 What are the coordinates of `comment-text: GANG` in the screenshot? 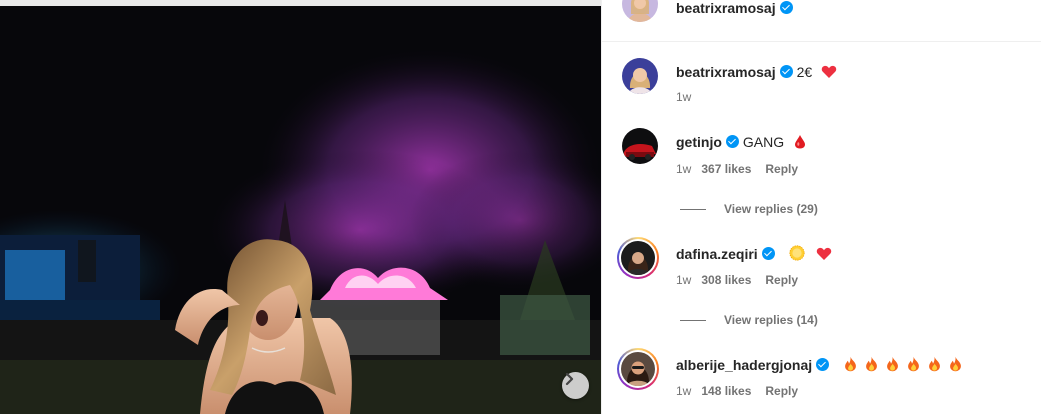 It's located at (763, 142).